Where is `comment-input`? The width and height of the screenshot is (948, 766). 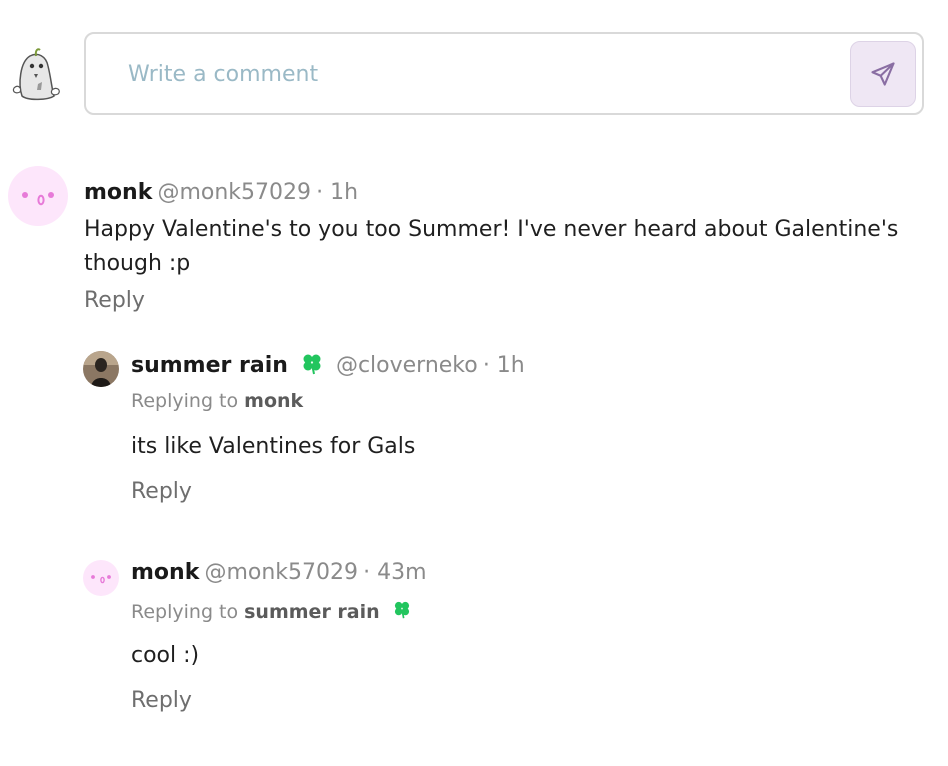
comment-input is located at coordinates (478, 74).